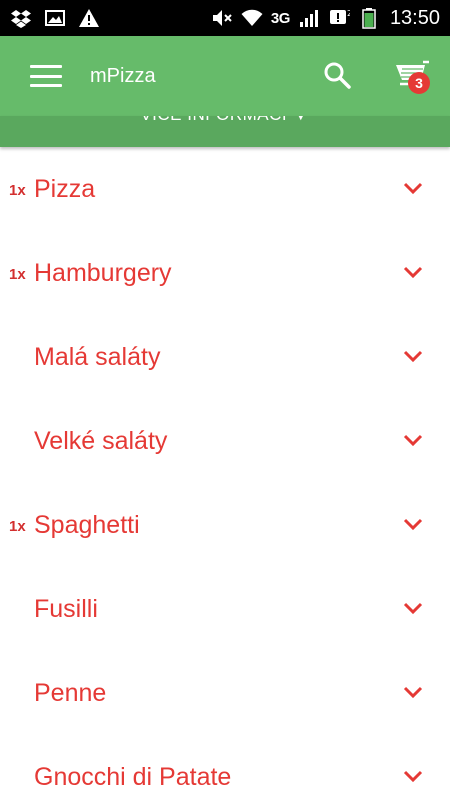 This screenshot has height=800, width=450. Describe the element at coordinates (419, 83) in the screenshot. I see `cart-count-badge: 3` at that location.